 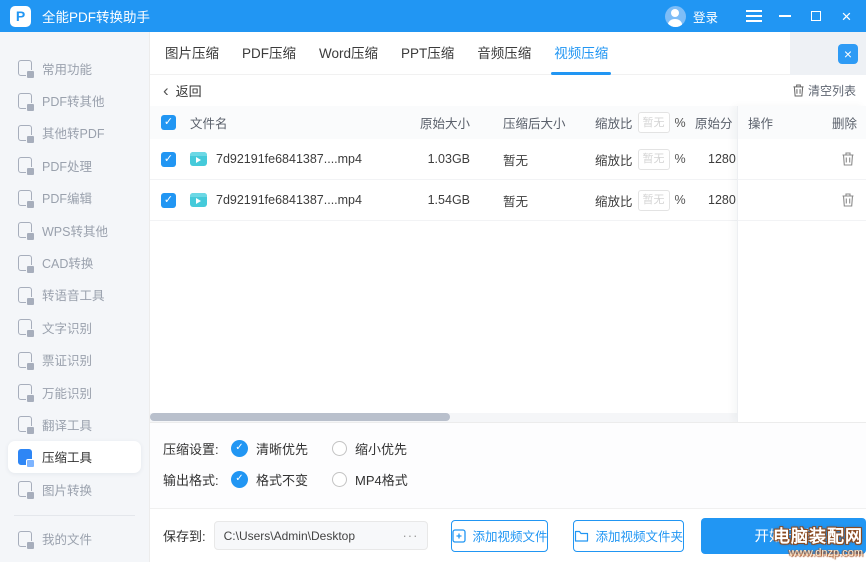 I want to click on header-filename: 文件名, so click(x=209, y=124).